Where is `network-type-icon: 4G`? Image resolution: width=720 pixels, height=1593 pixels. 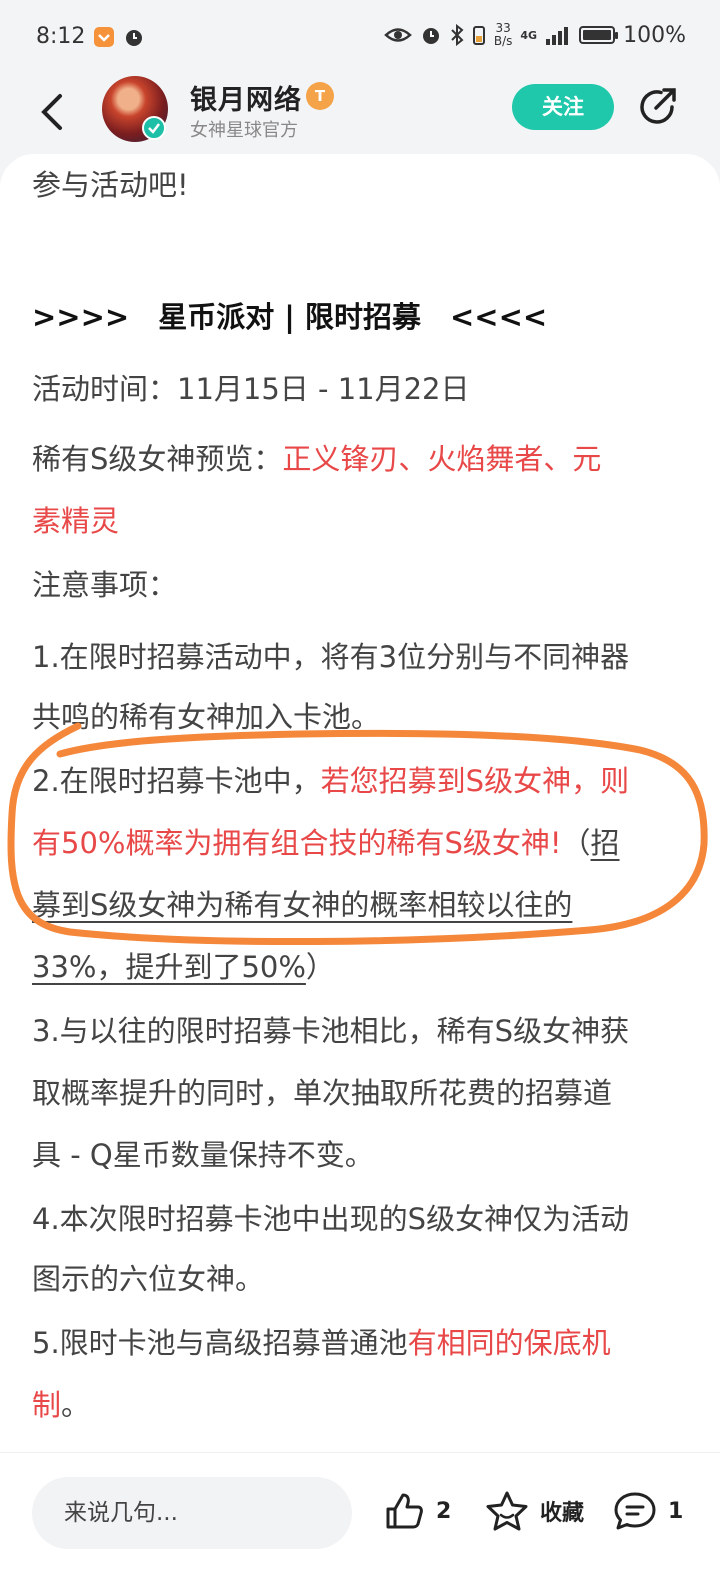
network-type-icon: 4G is located at coordinates (529, 35).